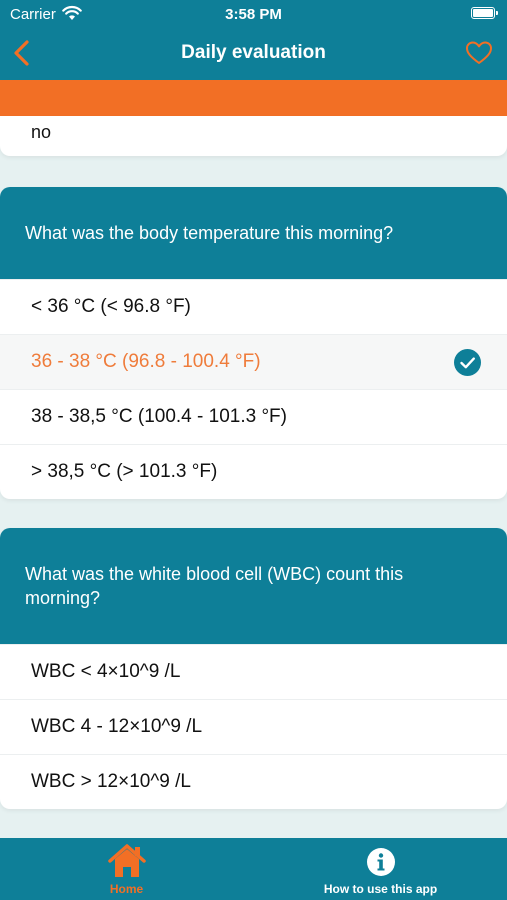 The width and height of the screenshot is (507, 900). What do you see at coordinates (253, 306) in the screenshot?
I see `answer-option: < 36 °C (< 96.8 °F)` at bounding box center [253, 306].